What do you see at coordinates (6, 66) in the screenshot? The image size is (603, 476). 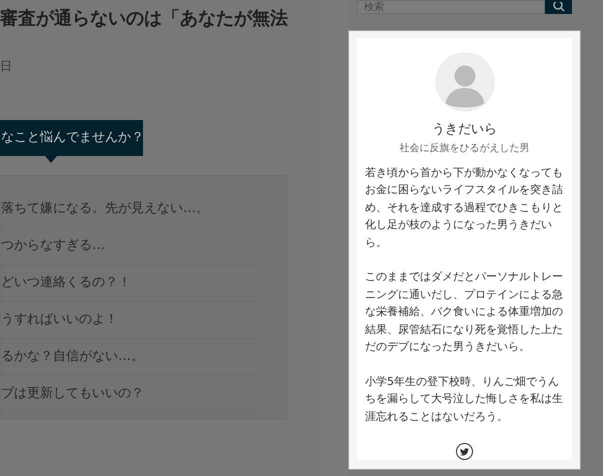 I see `article-date: 日` at bounding box center [6, 66].